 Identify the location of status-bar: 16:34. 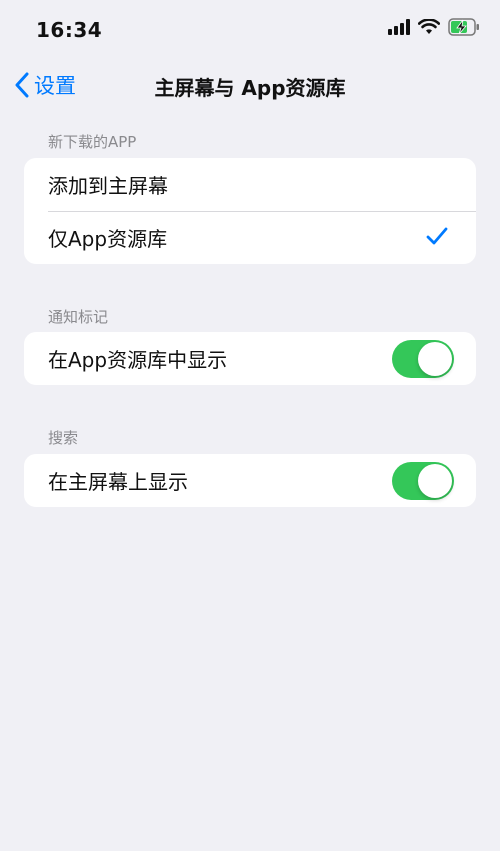
(250, 30).